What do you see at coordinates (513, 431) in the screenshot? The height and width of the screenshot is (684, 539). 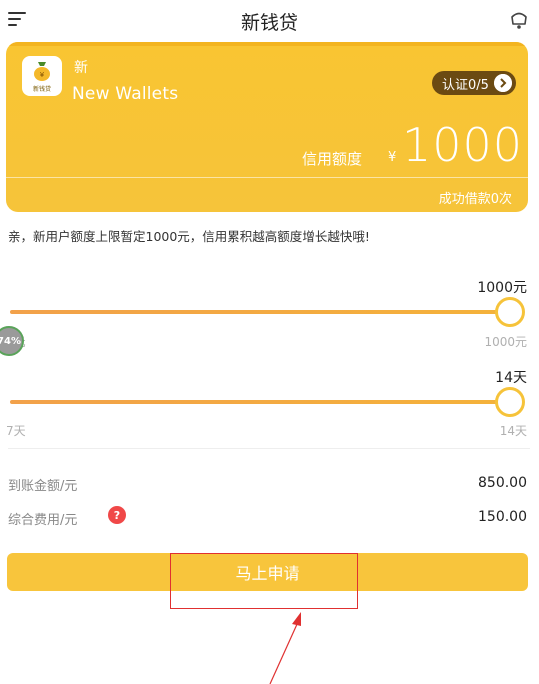 I see `days-max-label: 14天` at bounding box center [513, 431].